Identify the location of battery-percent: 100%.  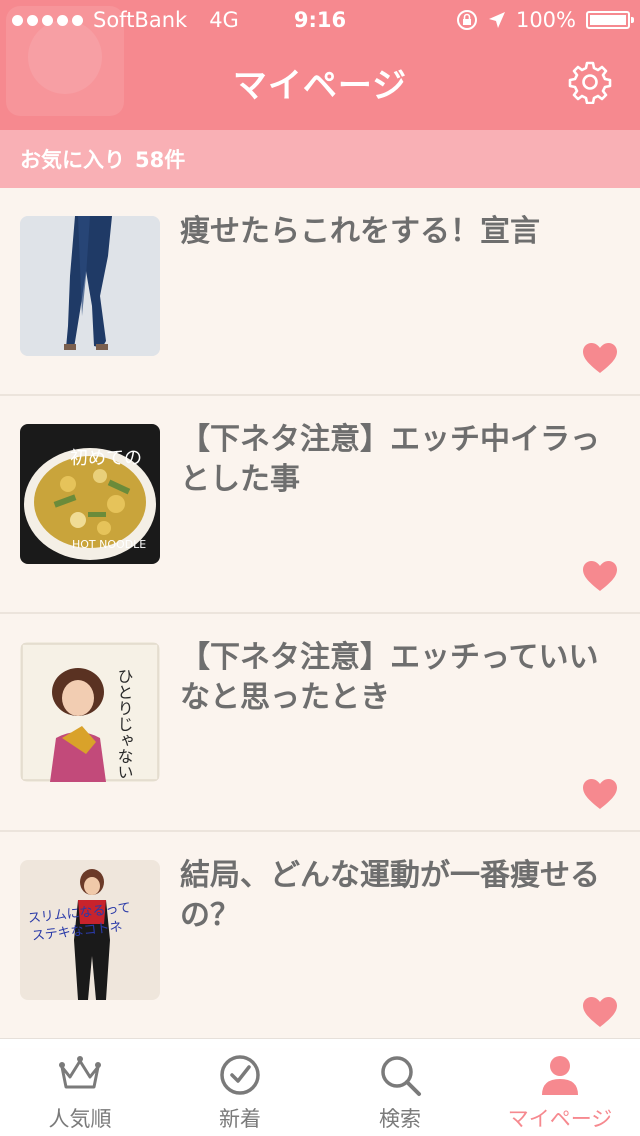
(545, 20).